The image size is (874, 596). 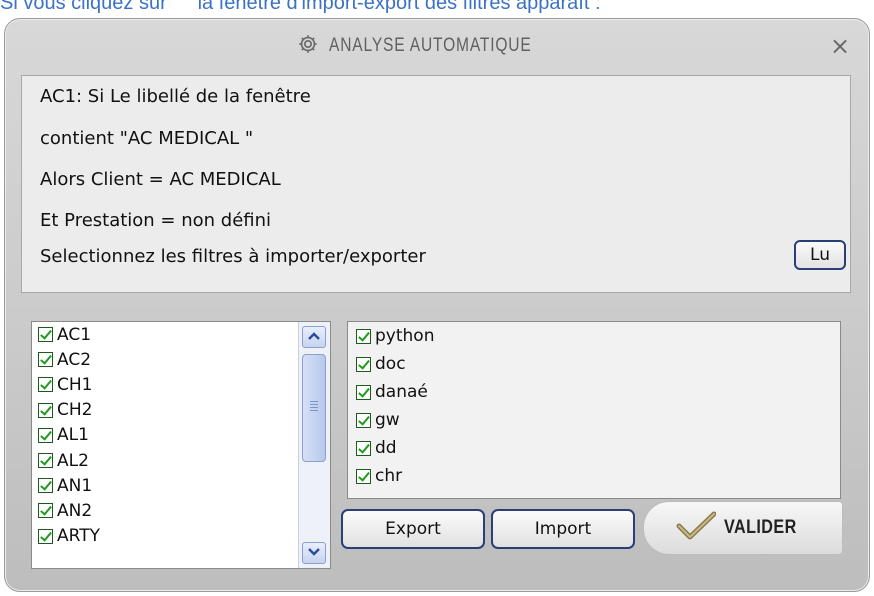 I want to click on close-button: ×, so click(x=840, y=46).